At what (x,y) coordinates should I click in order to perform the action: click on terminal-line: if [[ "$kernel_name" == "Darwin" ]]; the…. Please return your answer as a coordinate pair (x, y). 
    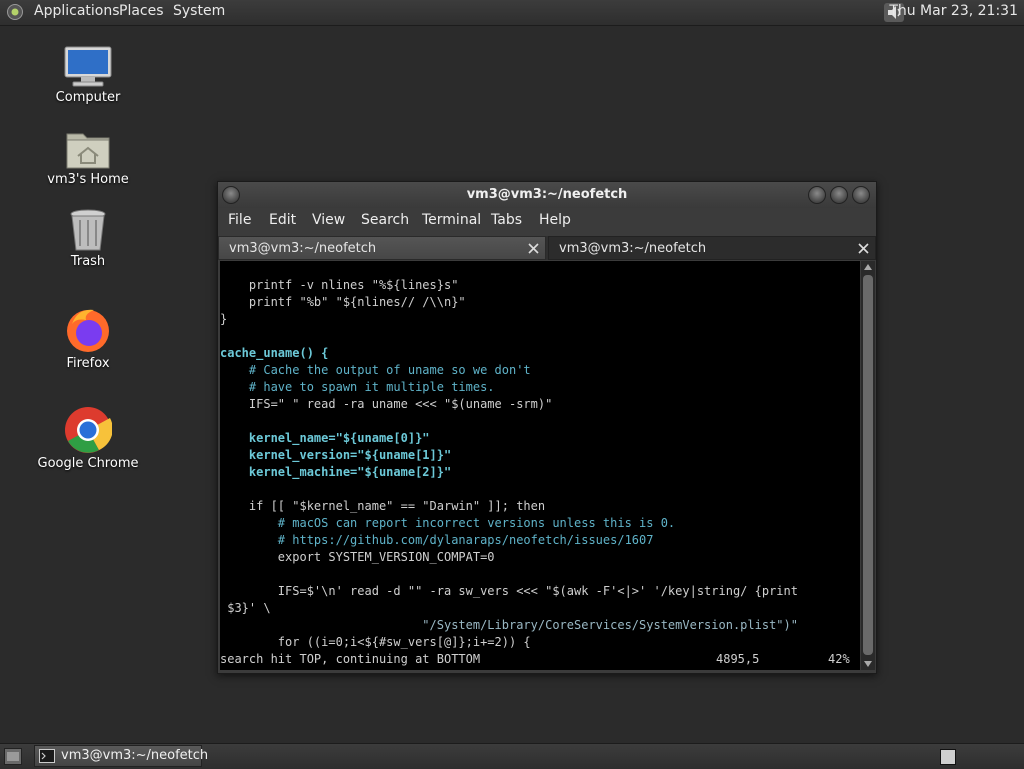
    Looking at the image, I should click on (383, 506).